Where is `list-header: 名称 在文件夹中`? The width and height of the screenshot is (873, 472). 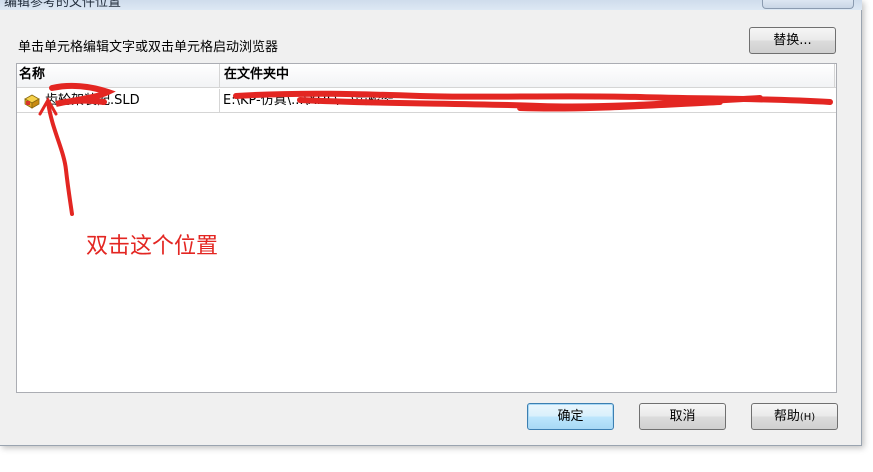 list-header: 名称 在文件夹中 is located at coordinates (426, 76).